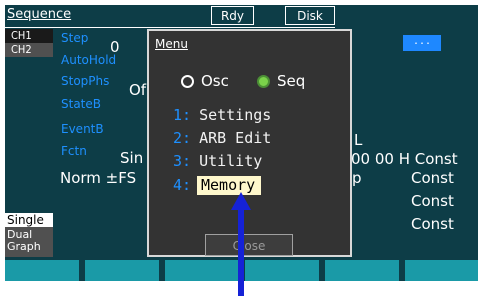  I want to click on right-row1-value: 00 00 H Const, so click(404, 159).